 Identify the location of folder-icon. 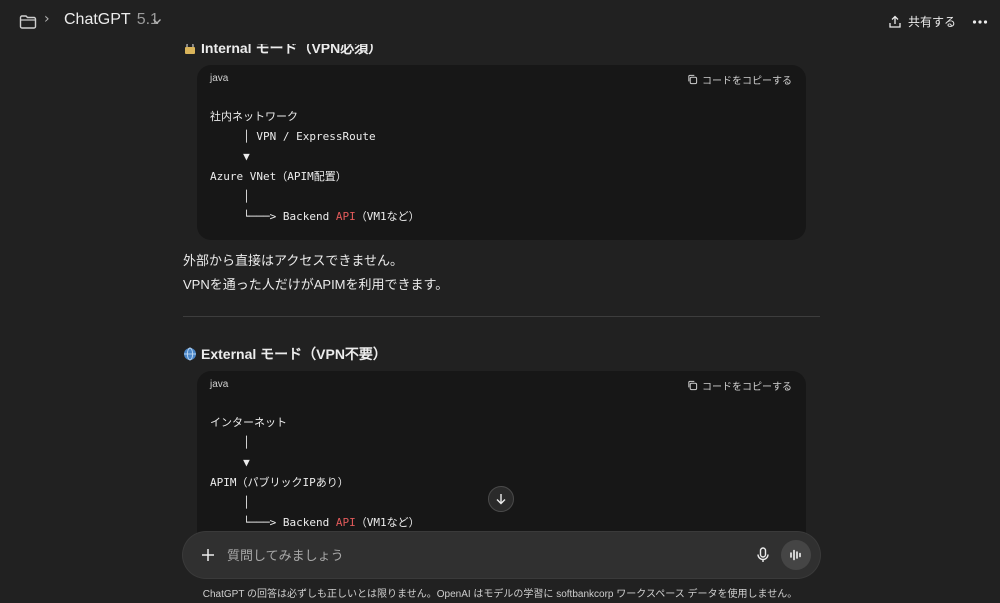
(28, 22).